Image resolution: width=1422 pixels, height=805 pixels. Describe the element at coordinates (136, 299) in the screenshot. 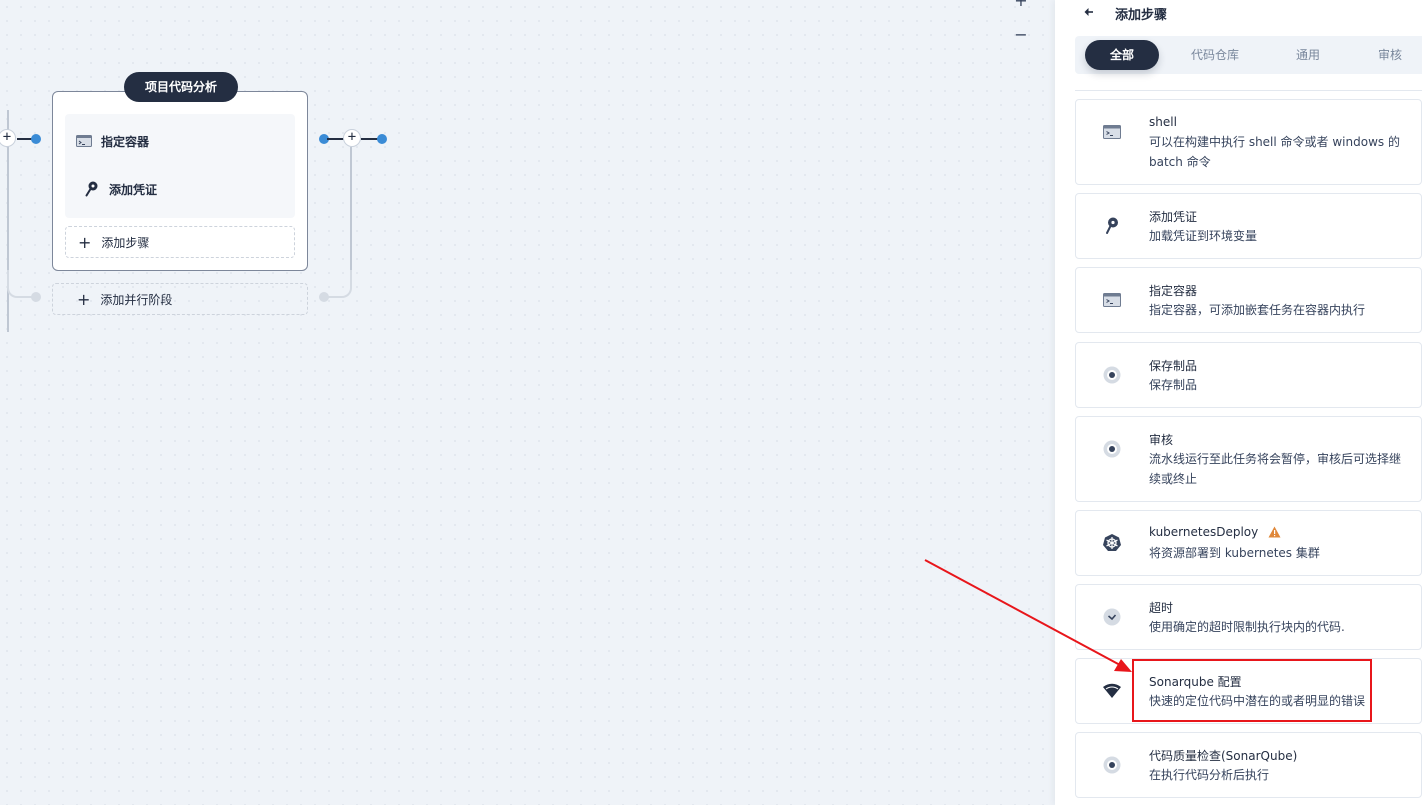

I see `add-parallel-label: 添加并行阶段` at that location.